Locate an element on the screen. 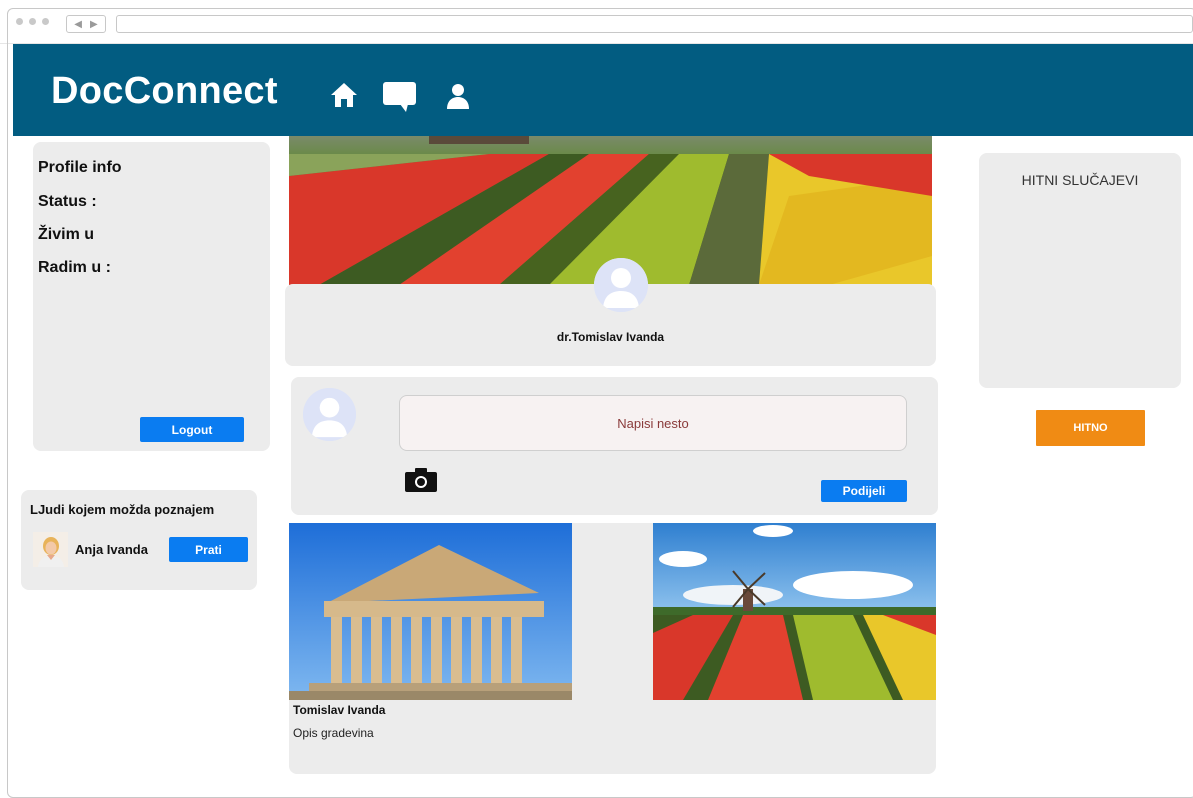 The height and width of the screenshot is (798, 1193). person-photo-icon is located at coordinates (50, 549).